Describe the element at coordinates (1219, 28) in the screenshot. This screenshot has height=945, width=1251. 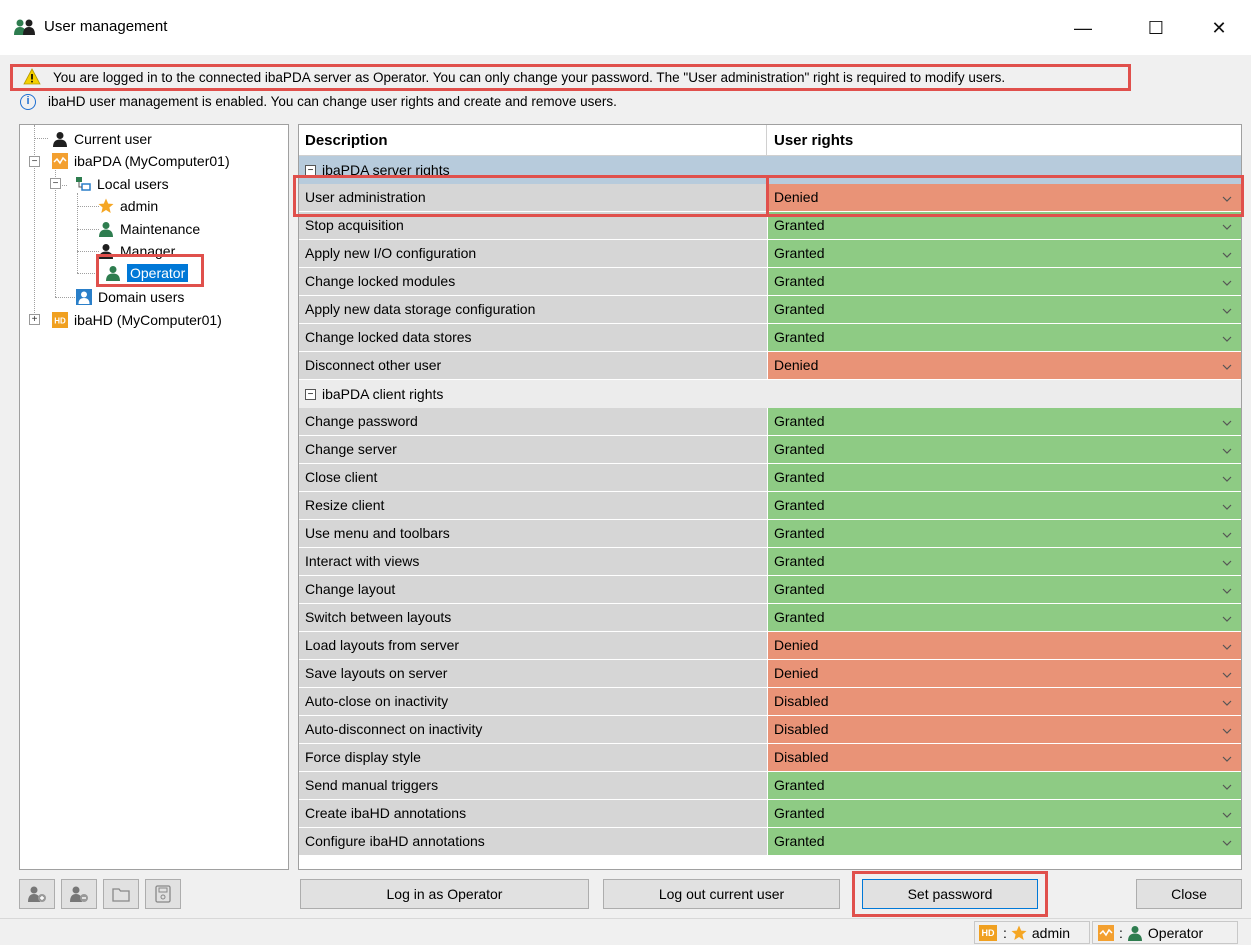
I see `close-window-button: ✕` at that location.